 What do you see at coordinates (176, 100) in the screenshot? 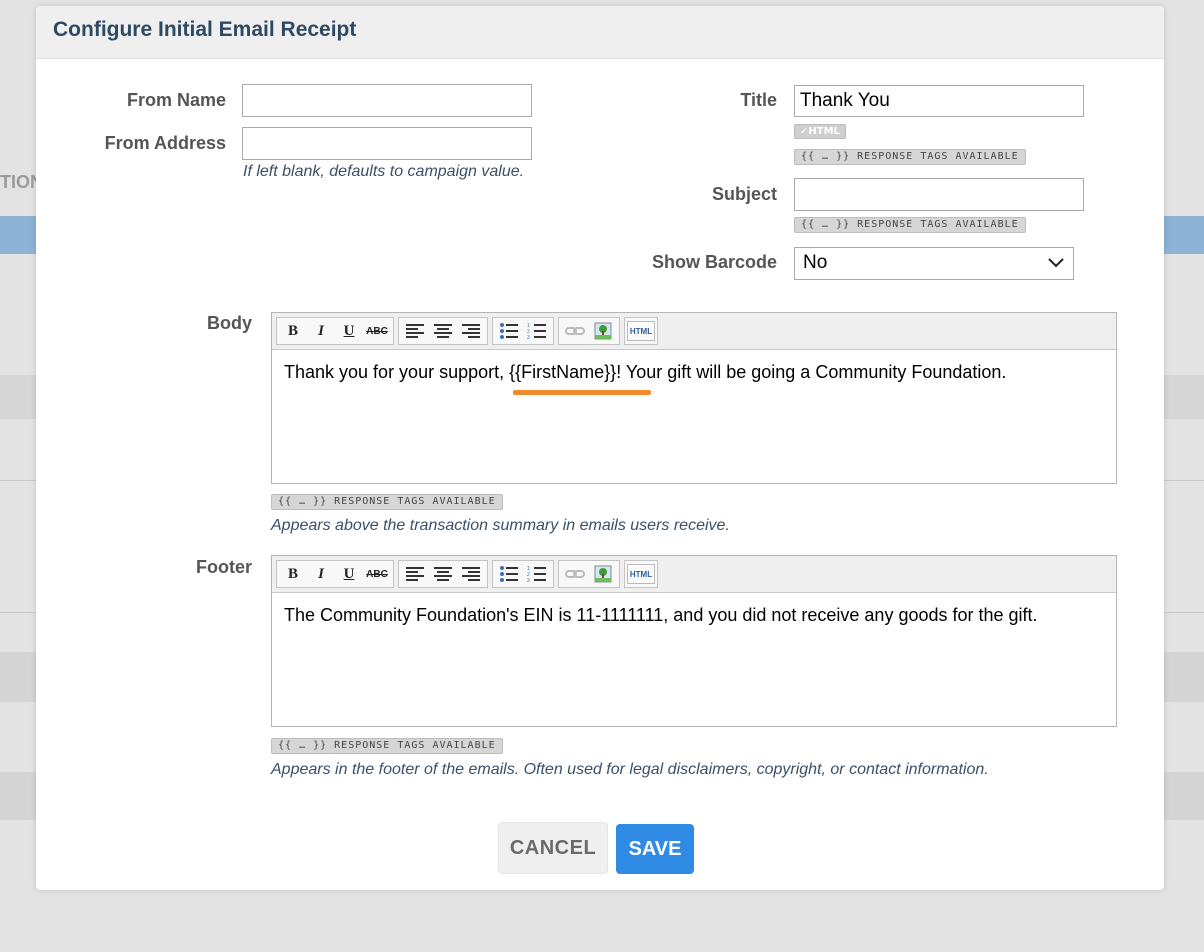
I see `from-name-label: From Name` at bounding box center [176, 100].